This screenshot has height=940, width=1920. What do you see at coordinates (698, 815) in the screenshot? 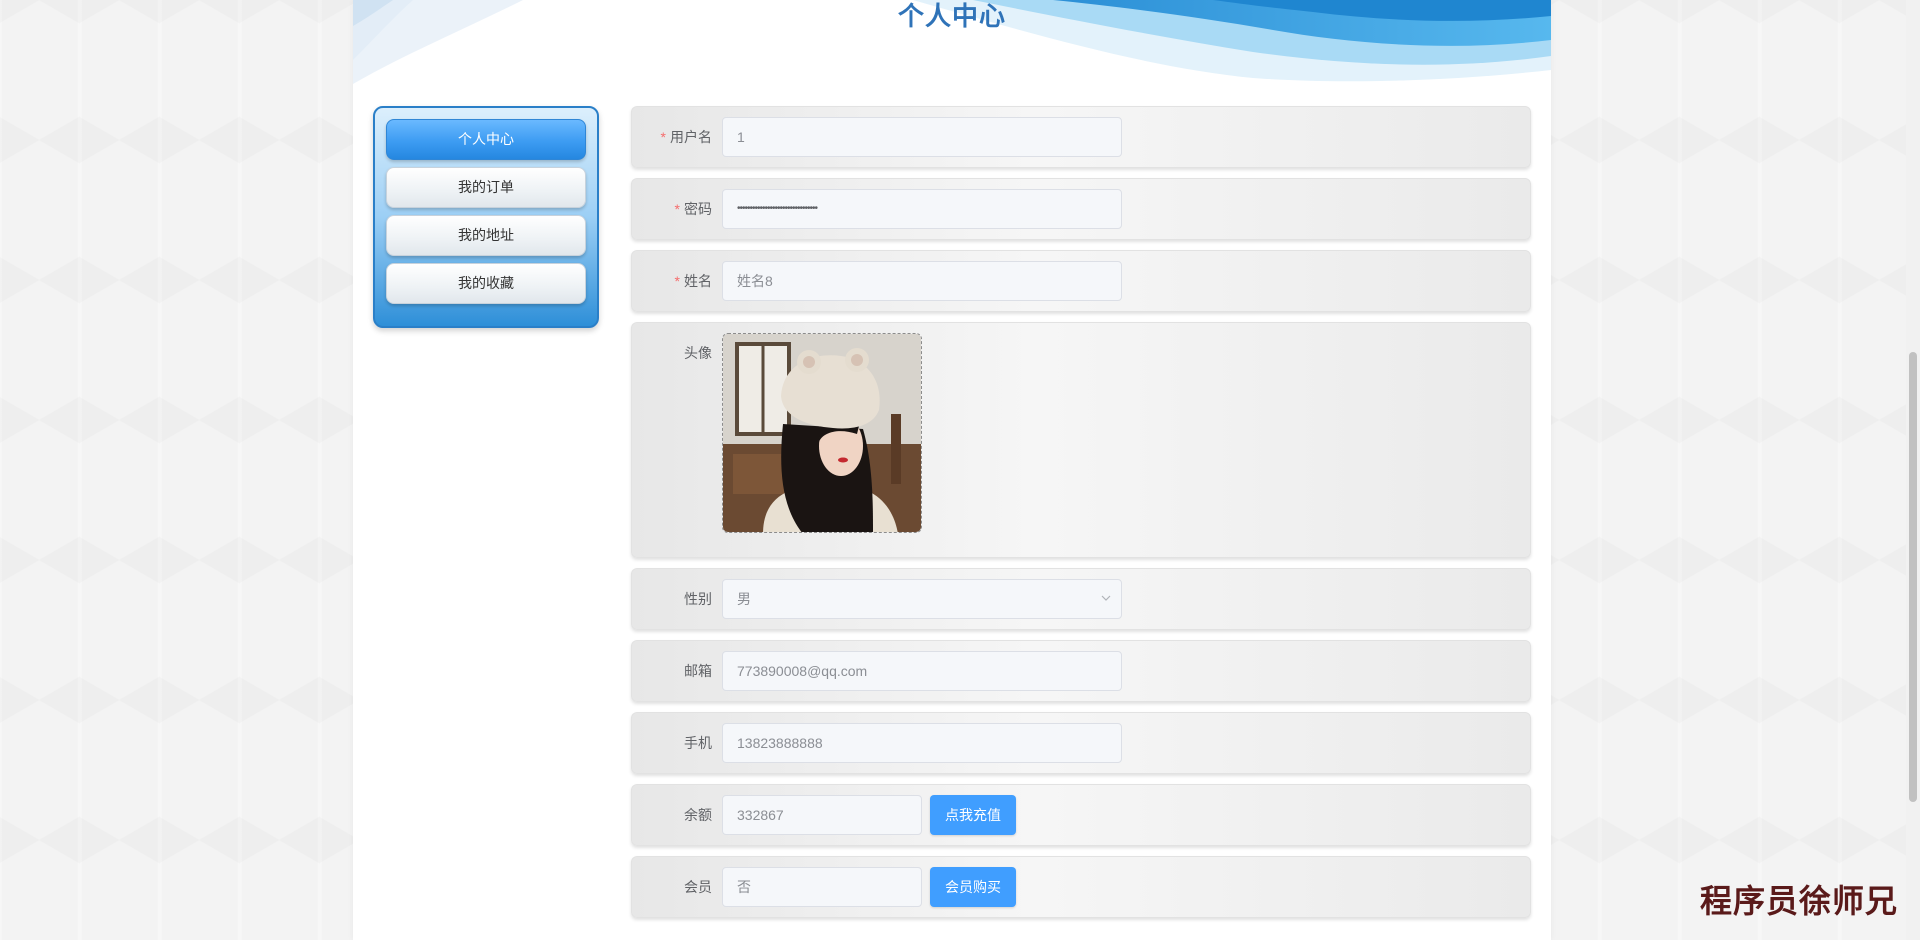
I see `balance-label: 余额` at bounding box center [698, 815].